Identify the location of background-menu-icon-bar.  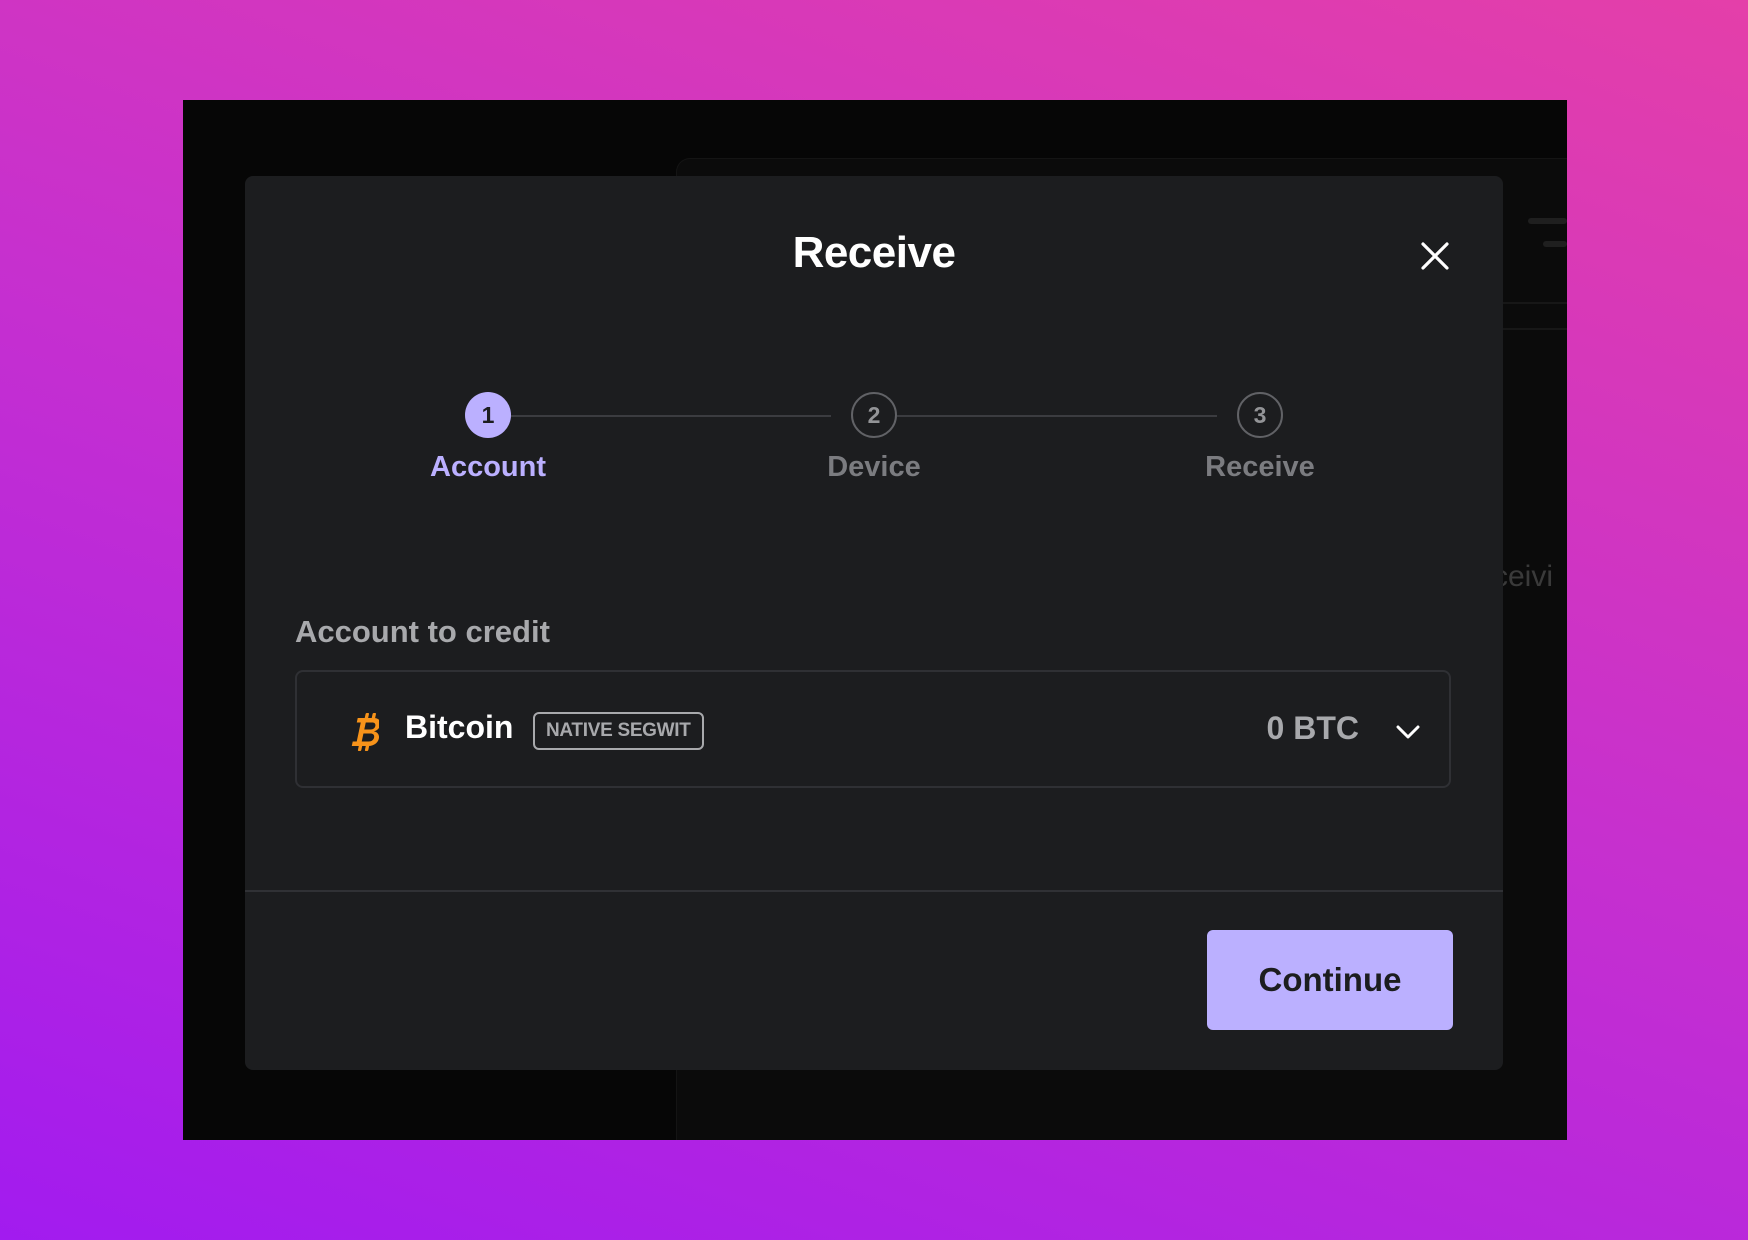
(1555, 244).